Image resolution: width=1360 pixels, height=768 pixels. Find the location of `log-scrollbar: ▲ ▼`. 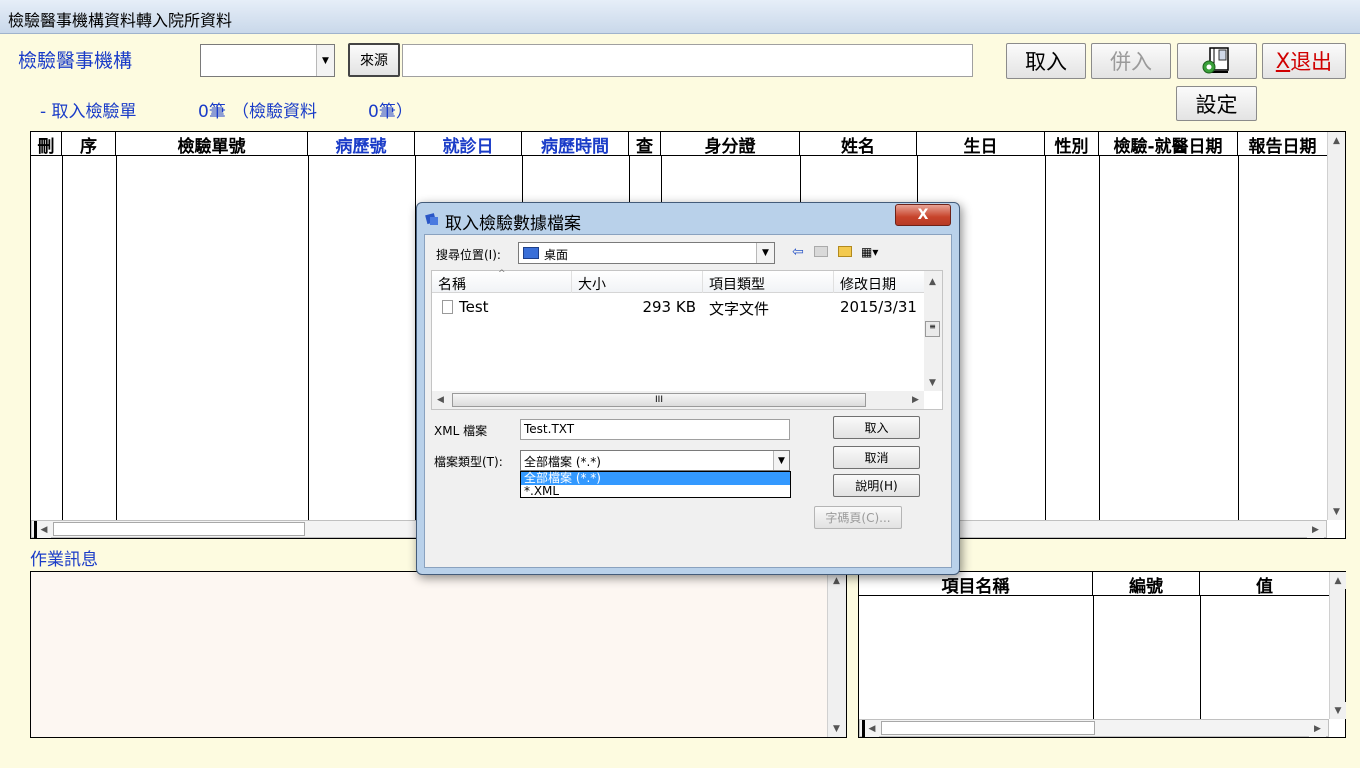

log-scrollbar: ▲ ▼ is located at coordinates (836, 654).